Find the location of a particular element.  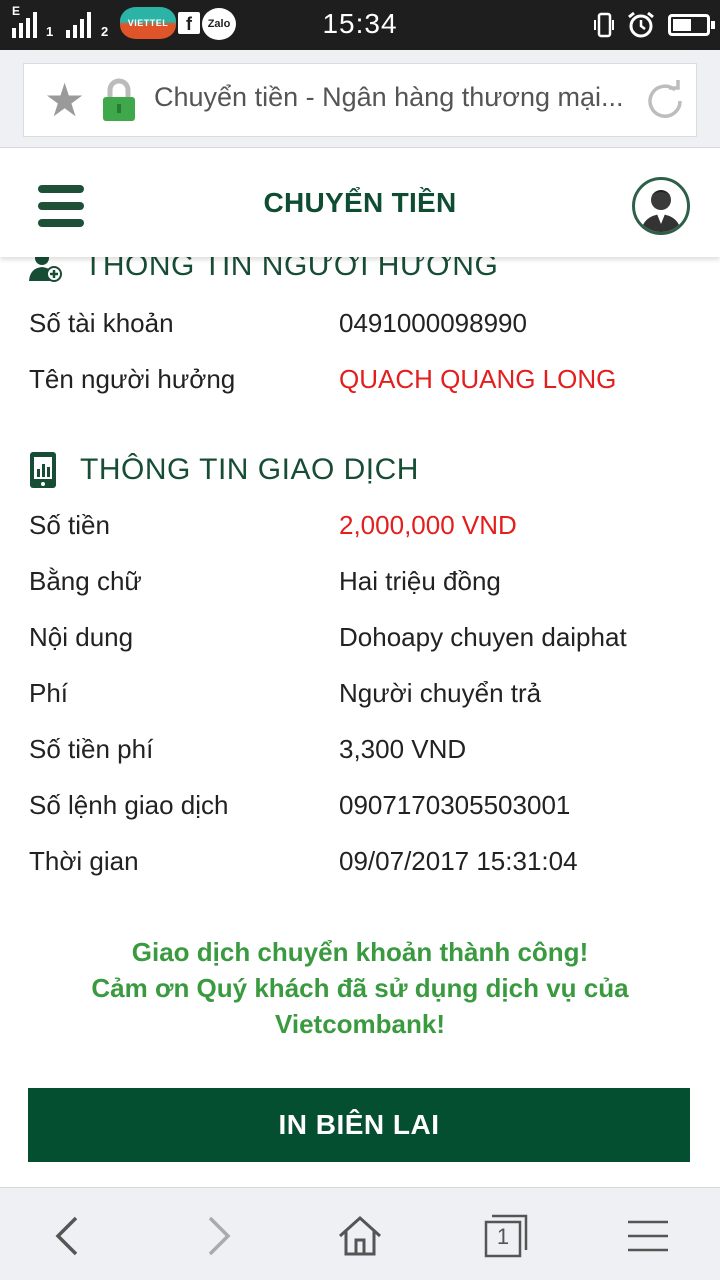

vibrate-icon is located at coordinates (604, 25).